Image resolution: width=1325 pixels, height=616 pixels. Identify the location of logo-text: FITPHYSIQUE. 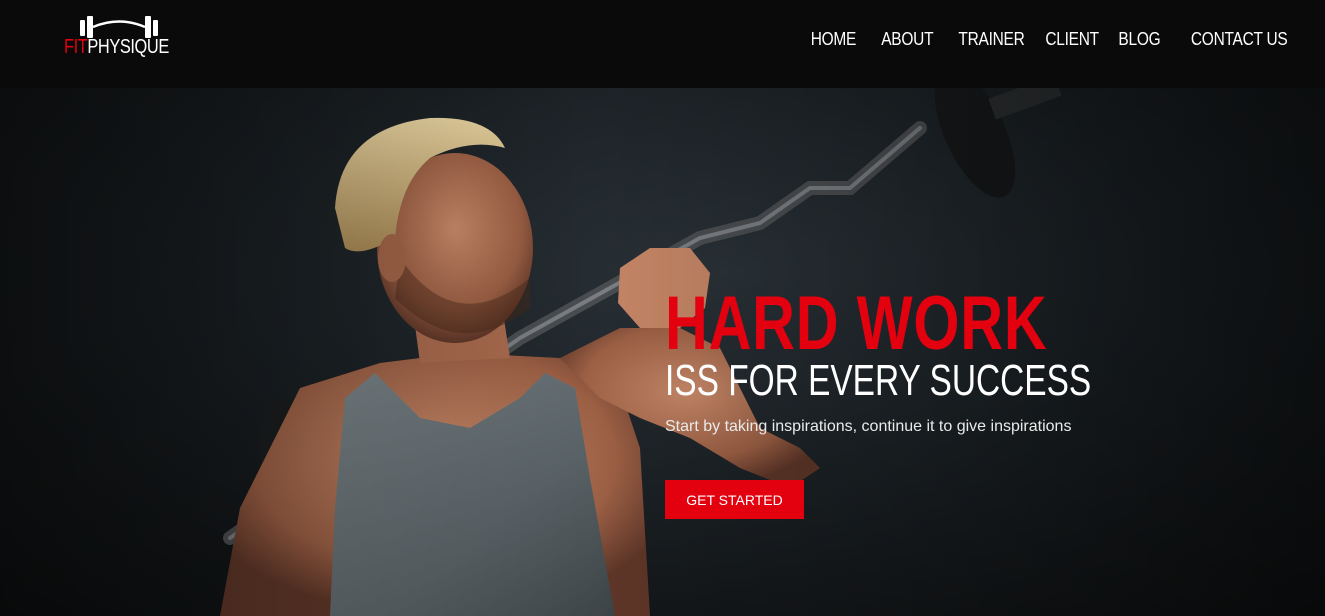
(116, 47).